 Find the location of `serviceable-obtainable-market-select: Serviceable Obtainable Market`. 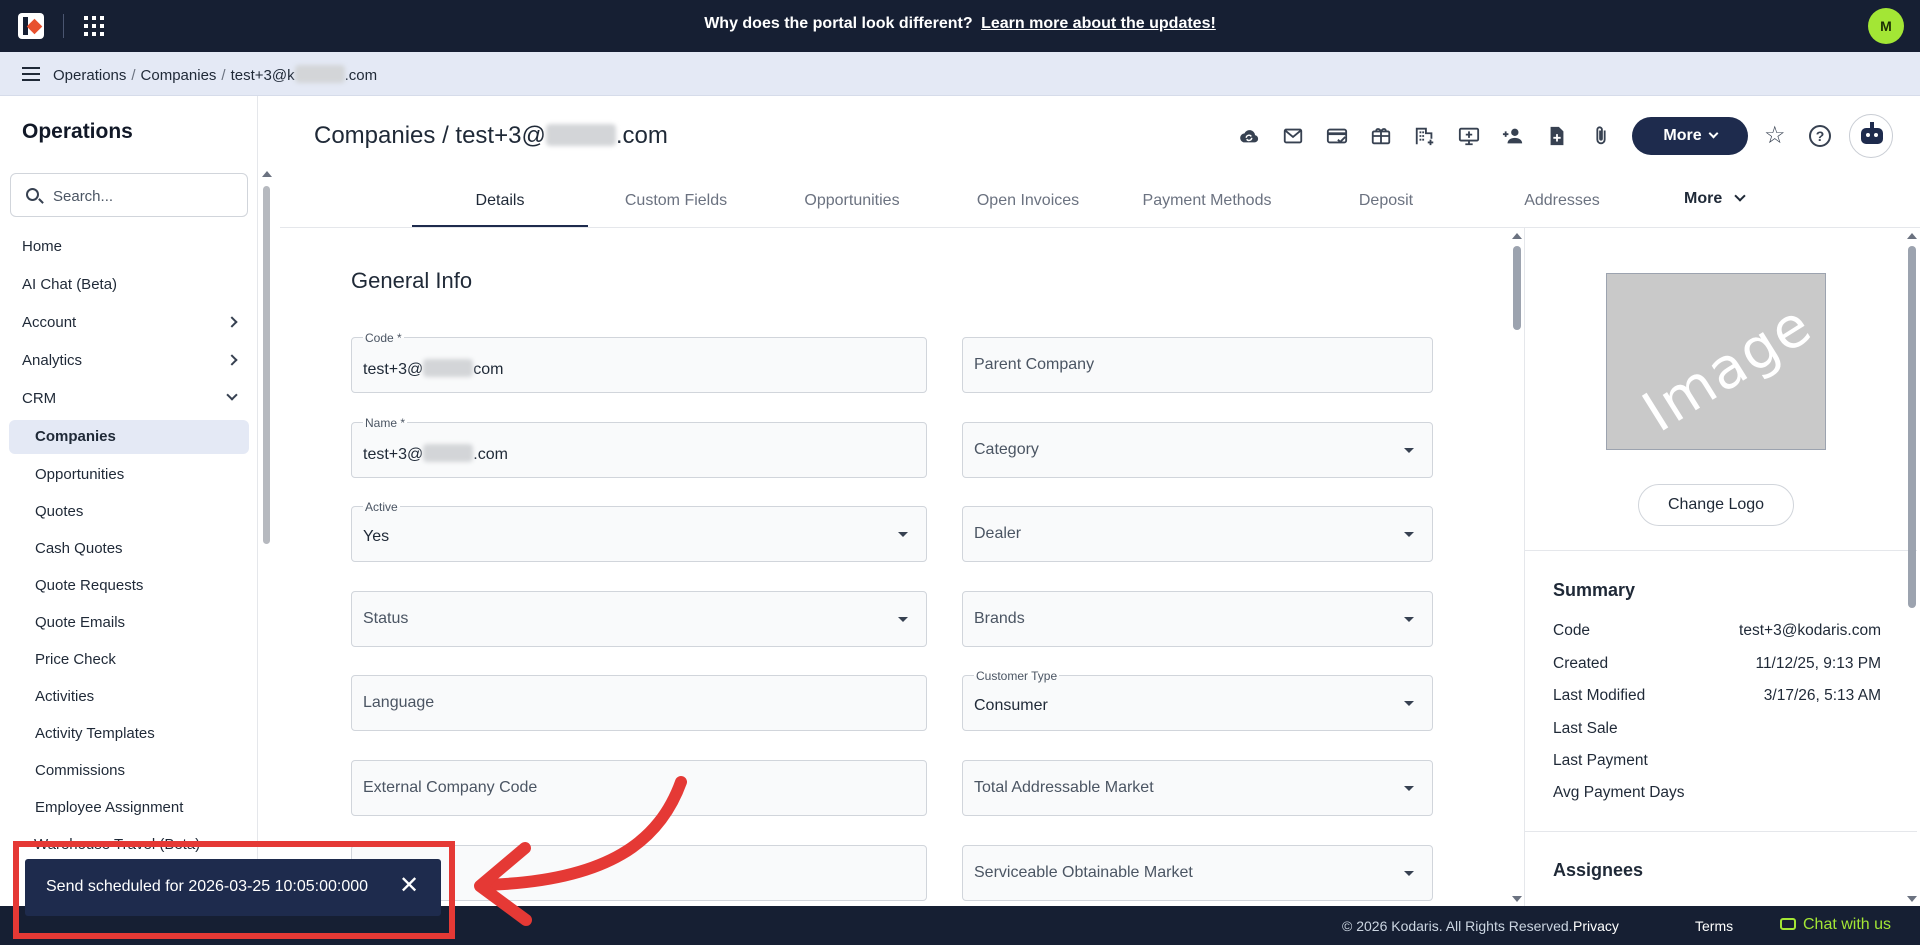

serviceable-obtainable-market-select: Serviceable Obtainable Market is located at coordinates (1197, 873).